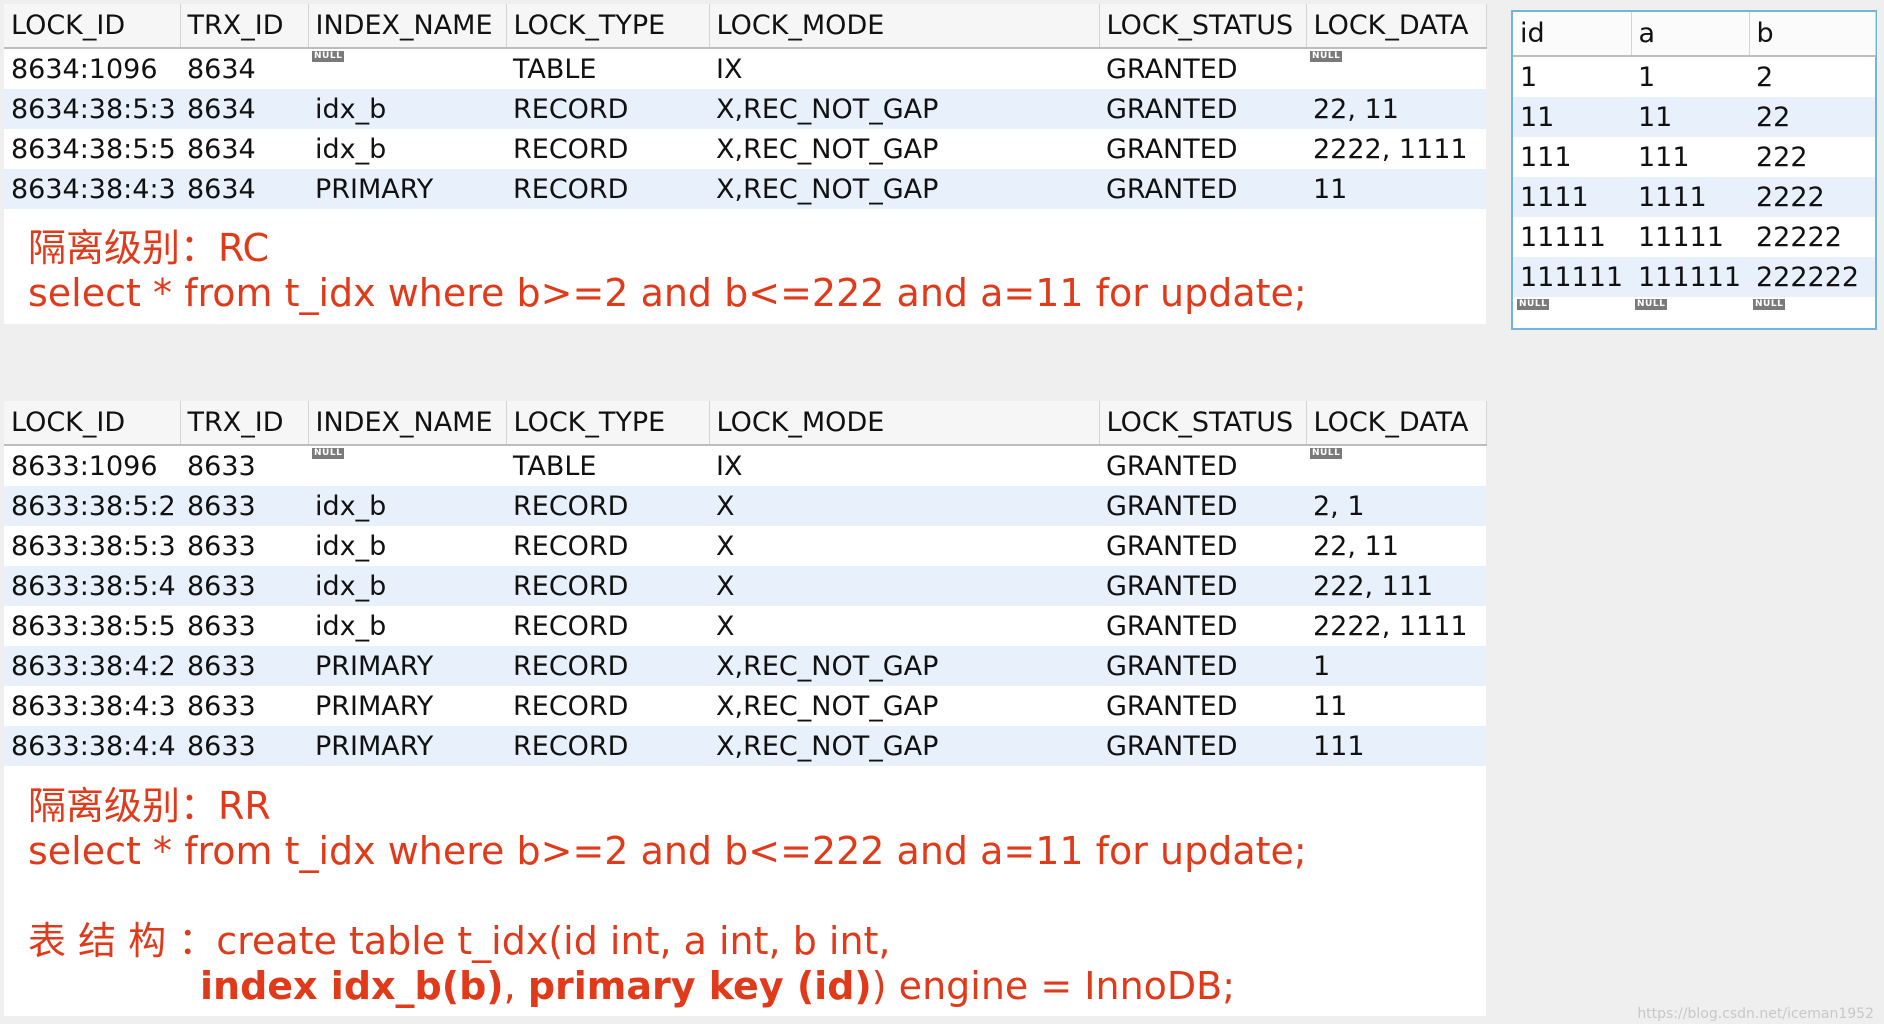 The height and width of the screenshot is (1024, 1884). I want to click on column-header-lock-mode: LOCK_MODE, so click(904, 423).